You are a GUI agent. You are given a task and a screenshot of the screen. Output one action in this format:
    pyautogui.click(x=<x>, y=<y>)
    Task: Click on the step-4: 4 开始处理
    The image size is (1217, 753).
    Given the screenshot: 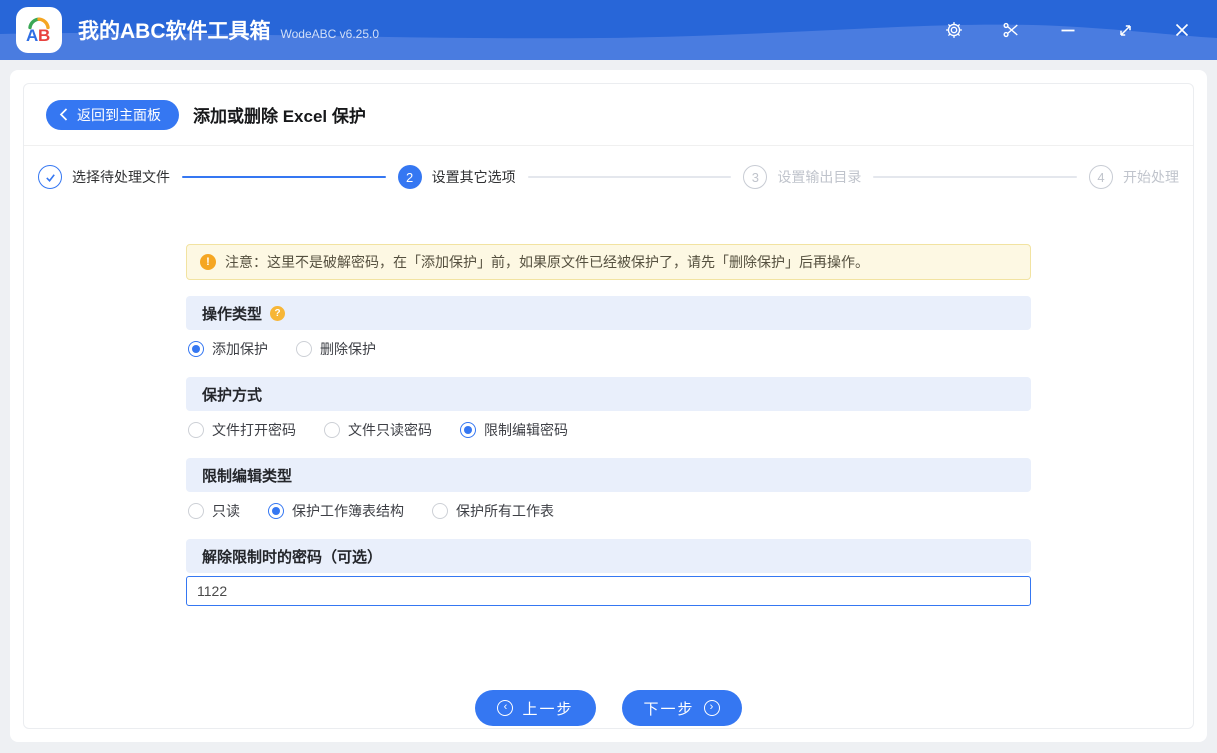 What is the action you would take?
    pyautogui.click(x=1134, y=177)
    